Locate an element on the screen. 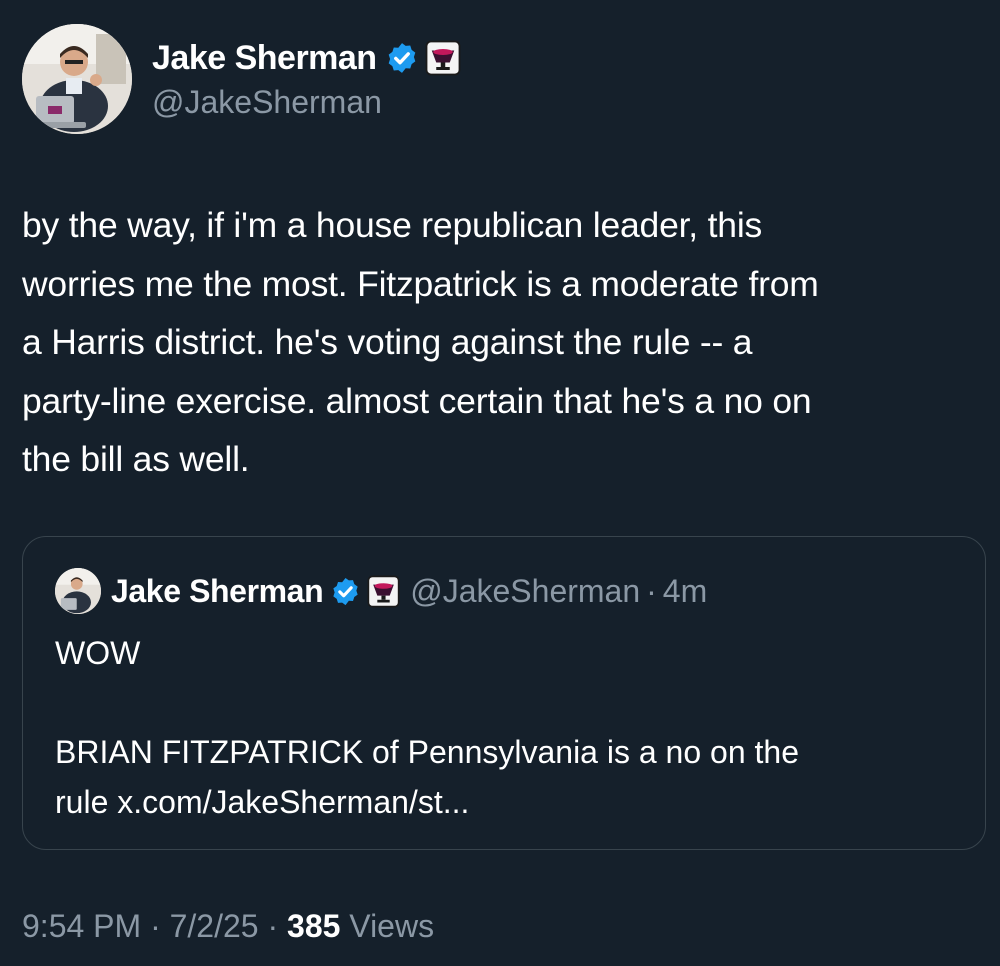  quoted-author-avatar is located at coordinates (78, 591).